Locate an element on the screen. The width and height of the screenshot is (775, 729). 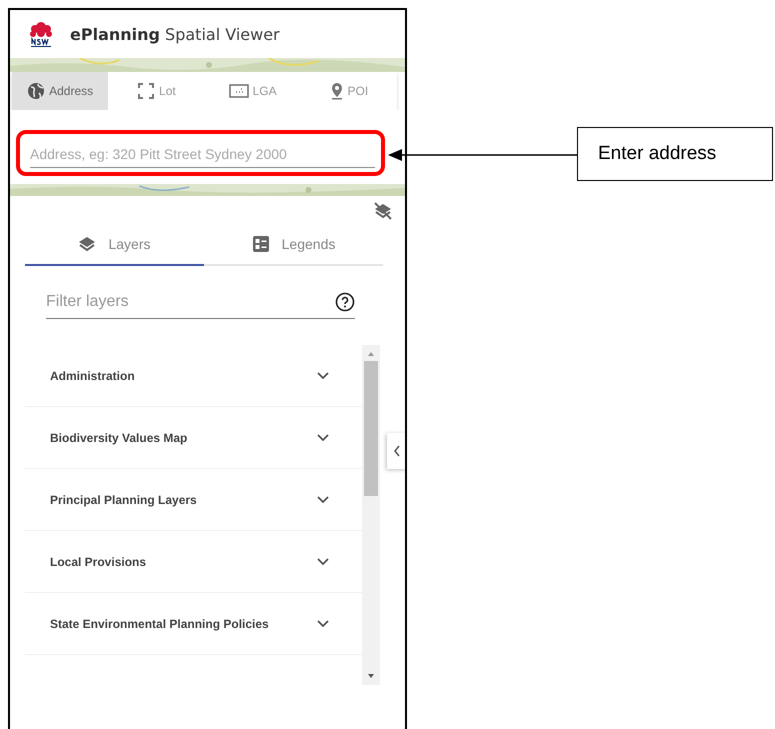
chevron-left-icon is located at coordinates (397, 451).